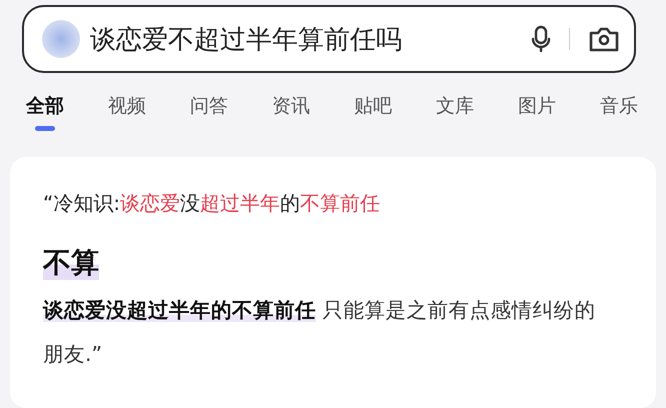  What do you see at coordinates (455, 114) in the screenshot?
I see `tab: 文库` at bounding box center [455, 114].